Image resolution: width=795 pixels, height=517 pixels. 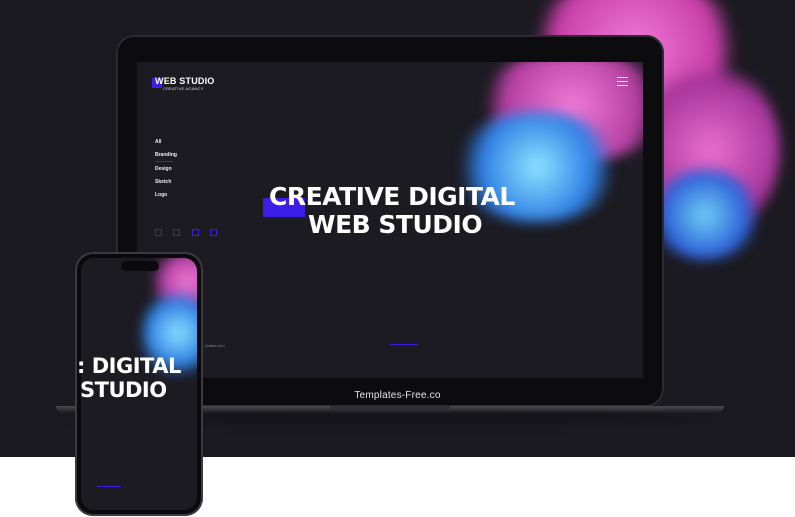 I want to click on phone-notch, so click(x=140, y=266).